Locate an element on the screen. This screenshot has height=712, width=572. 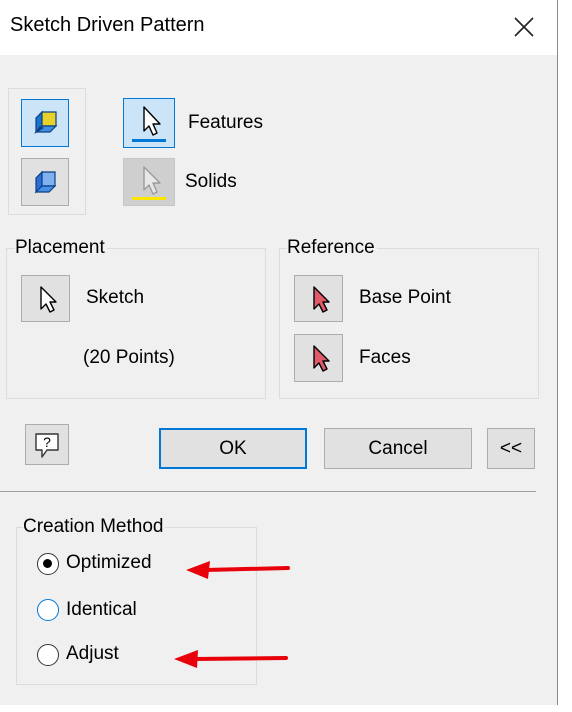
faces-label: Faces is located at coordinates (385, 357).